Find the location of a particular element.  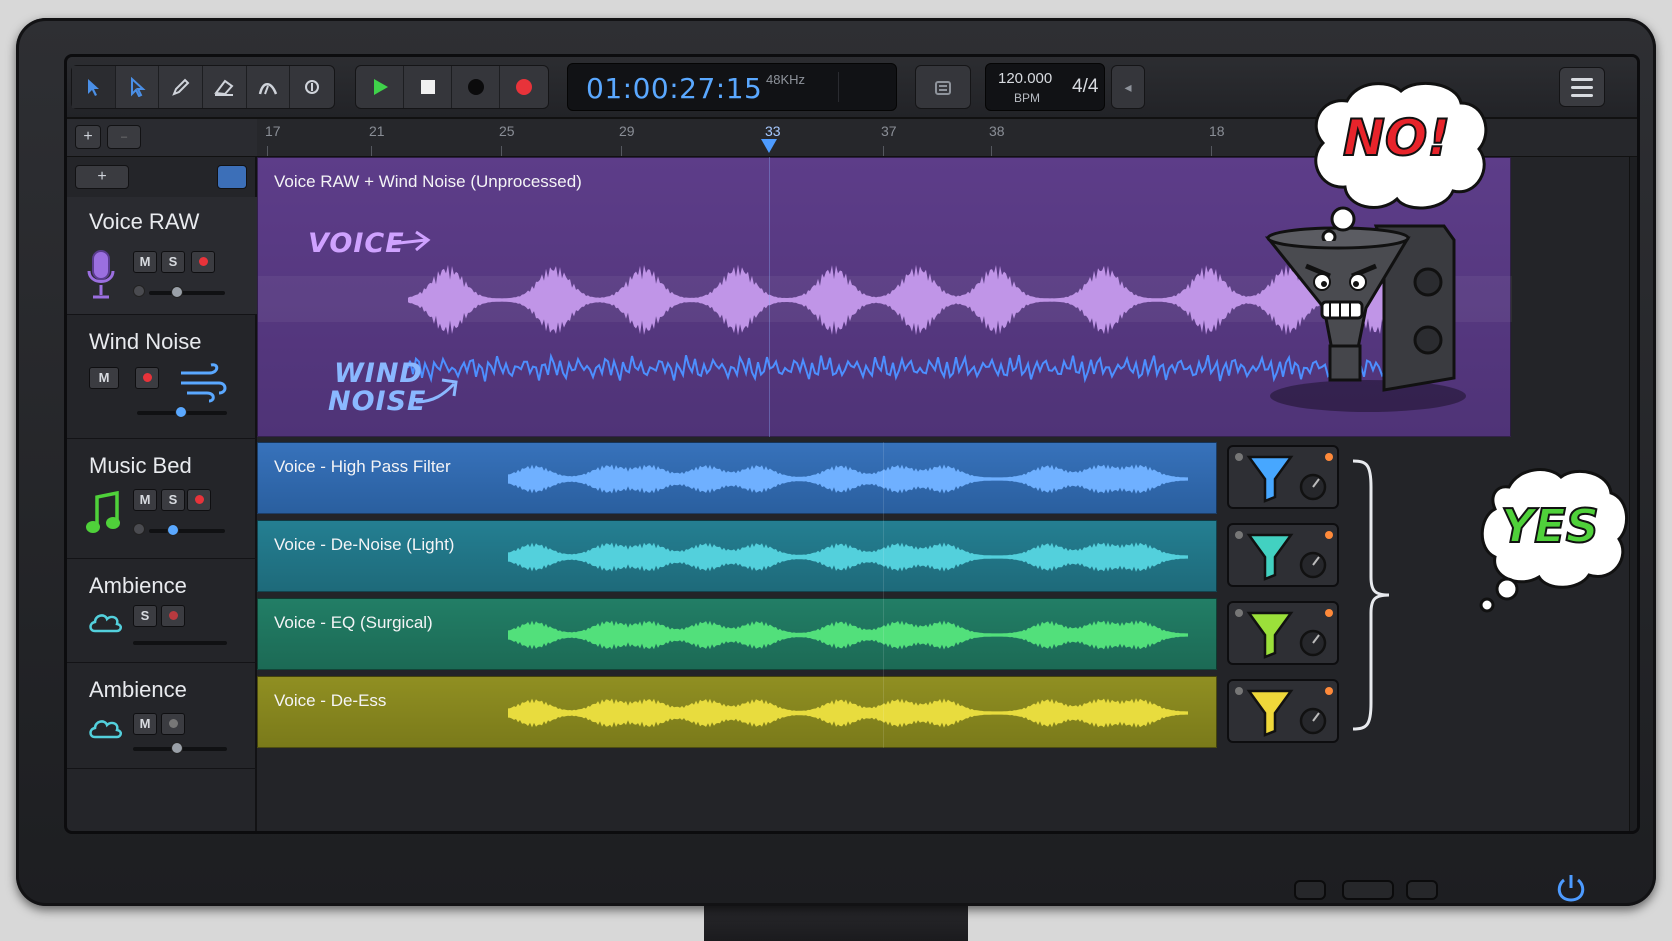

plugin-de-ess is located at coordinates (1283, 711).